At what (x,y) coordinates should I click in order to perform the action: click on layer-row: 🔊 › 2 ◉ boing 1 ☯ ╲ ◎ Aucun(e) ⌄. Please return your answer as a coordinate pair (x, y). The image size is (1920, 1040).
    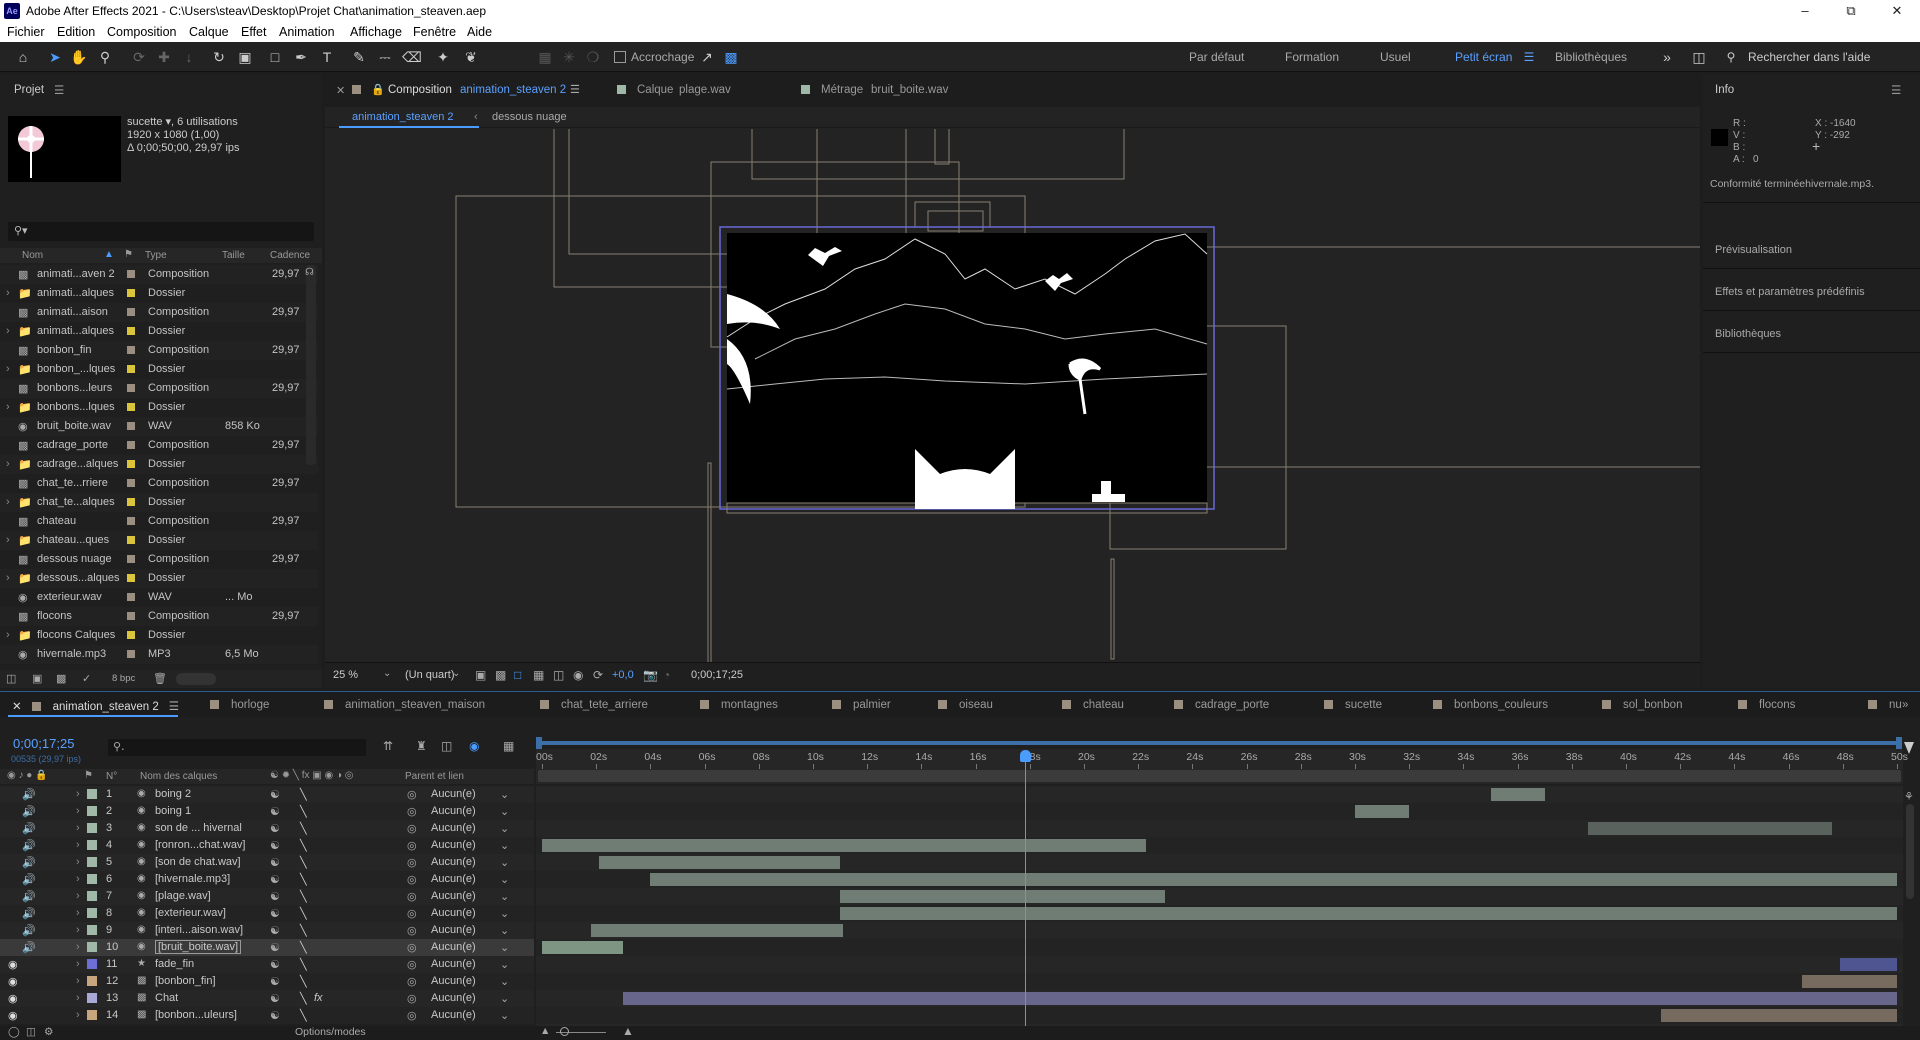
    Looking at the image, I should click on (267, 811).